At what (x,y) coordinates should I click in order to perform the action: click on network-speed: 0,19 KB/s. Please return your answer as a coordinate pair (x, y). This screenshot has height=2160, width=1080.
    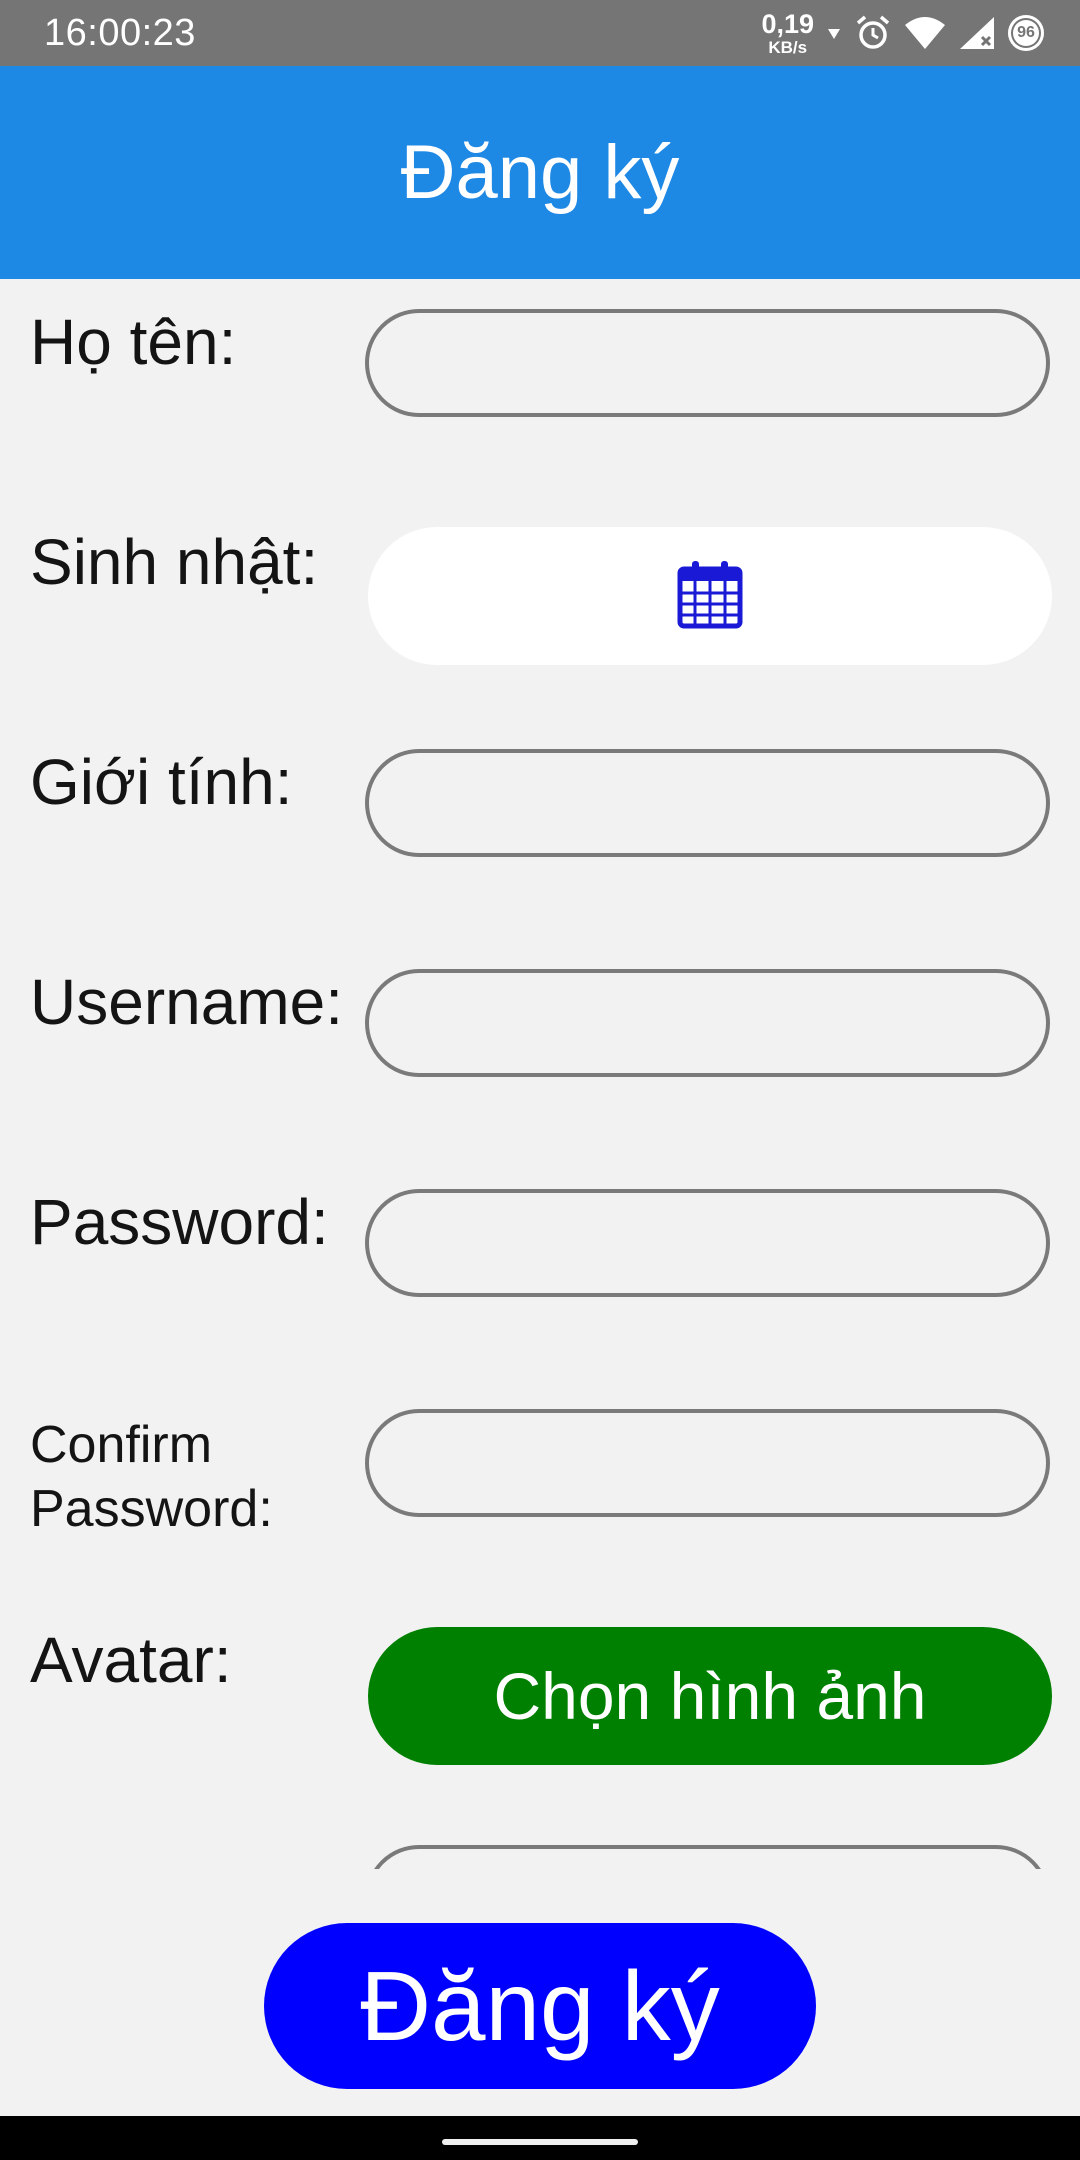
    Looking at the image, I should click on (787, 32).